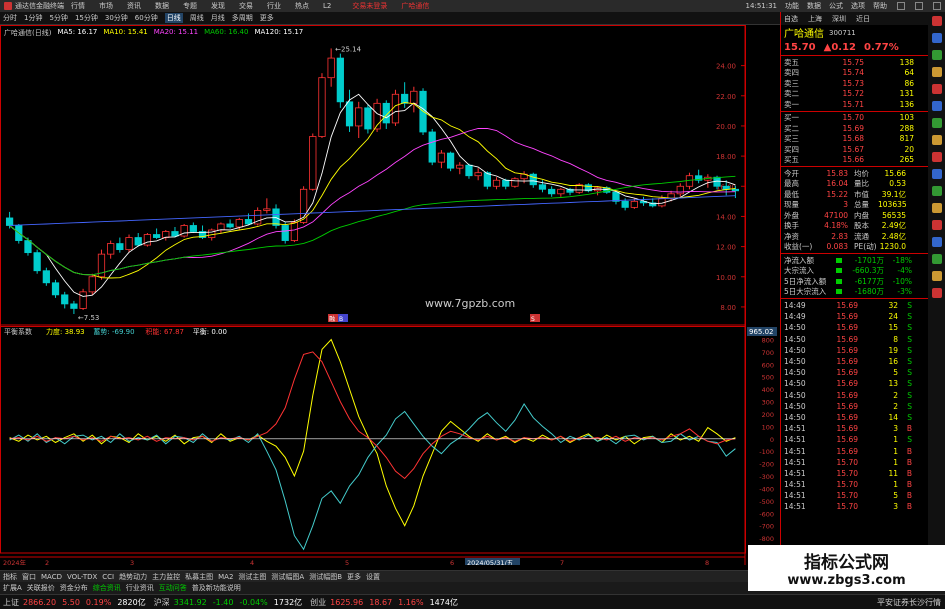 This screenshot has height=609, width=945. What do you see at coordinates (343, 318) in the screenshot?
I see `trade-marker: B` at bounding box center [343, 318].